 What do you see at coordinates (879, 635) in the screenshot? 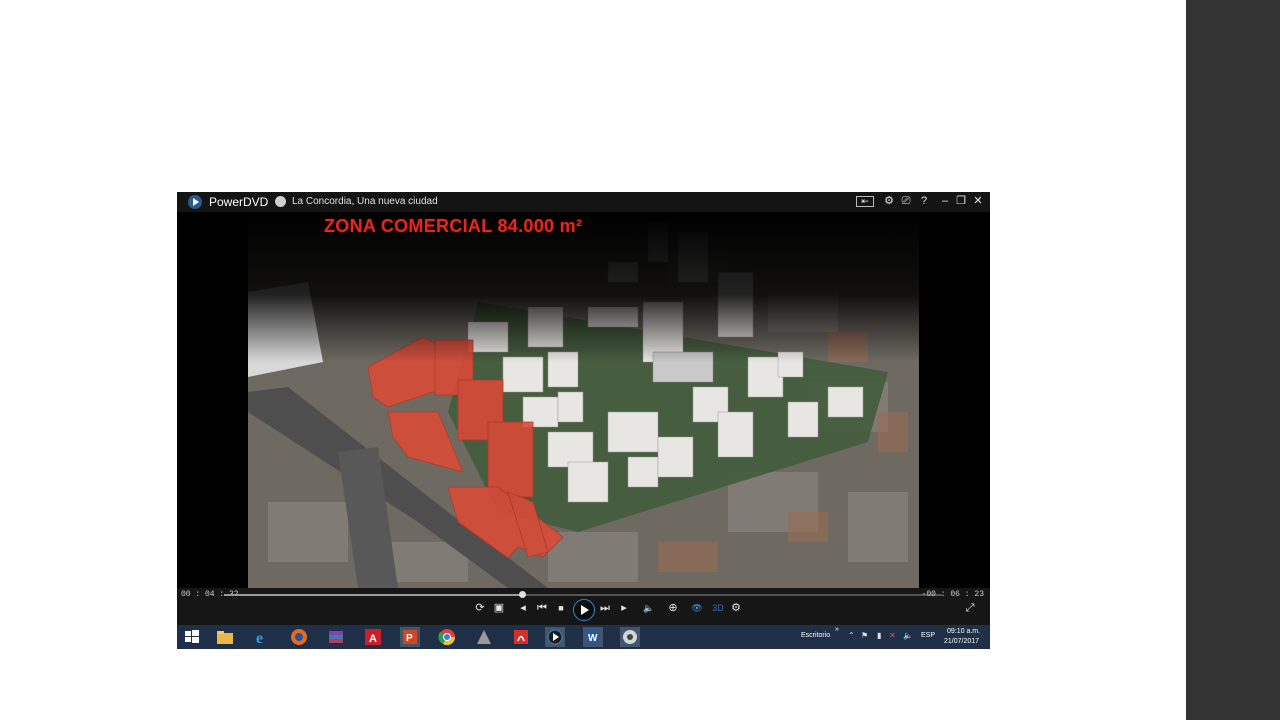
I see `battery-icon: ▮` at bounding box center [879, 635].